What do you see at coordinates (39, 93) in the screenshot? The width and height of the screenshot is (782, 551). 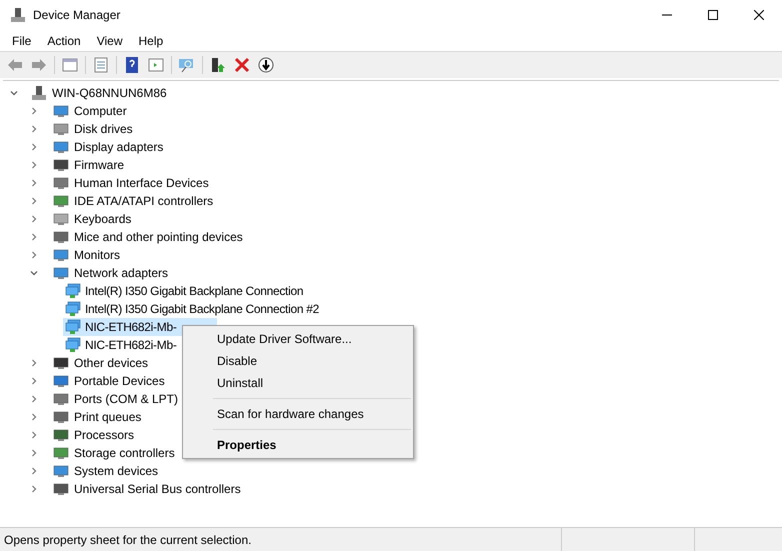 I see `computer-tower-icon` at bounding box center [39, 93].